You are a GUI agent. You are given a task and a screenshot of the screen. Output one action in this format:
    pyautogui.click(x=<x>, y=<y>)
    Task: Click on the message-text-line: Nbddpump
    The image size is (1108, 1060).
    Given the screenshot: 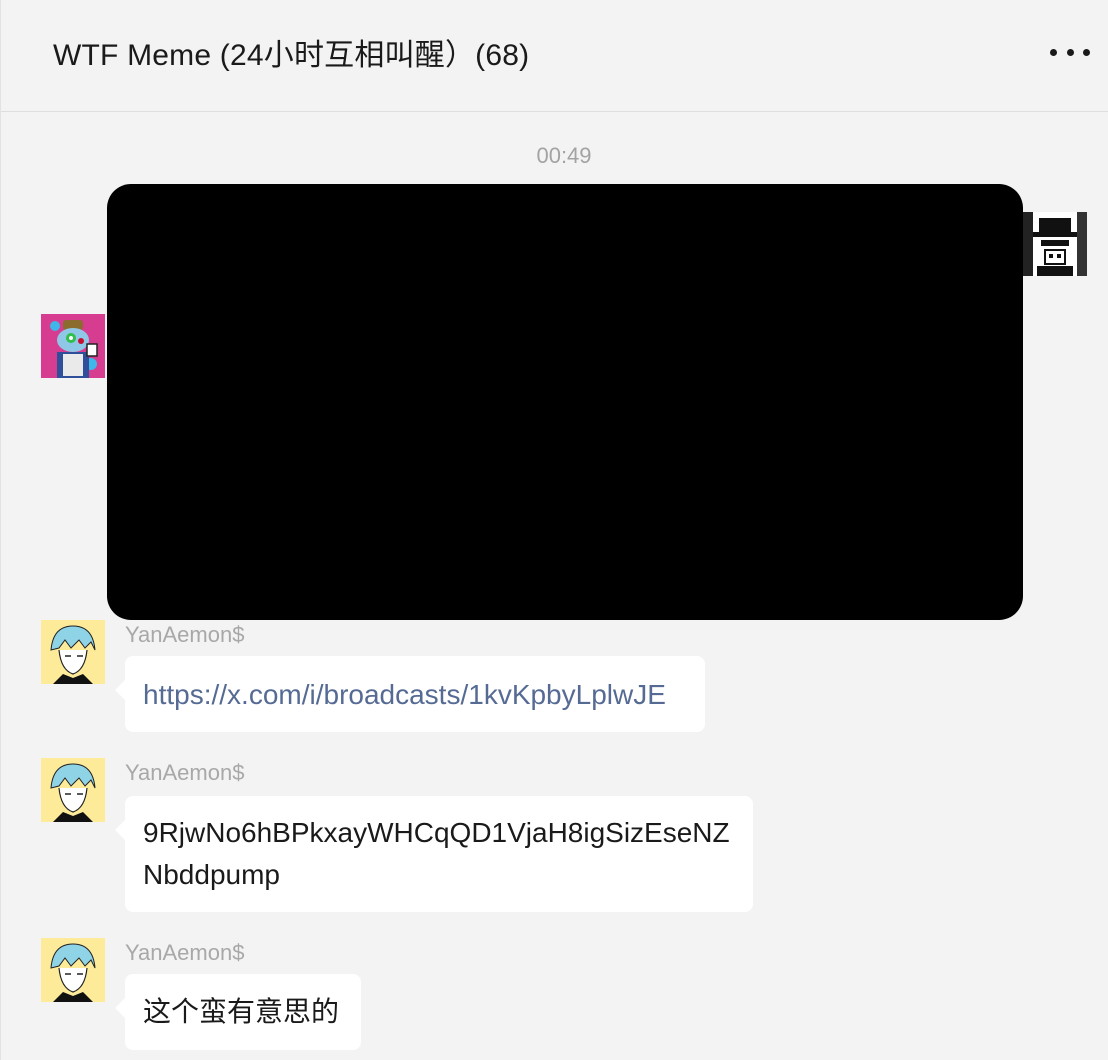 What is the action you would take?
    pyautogui.click(x=211, y=874)
    